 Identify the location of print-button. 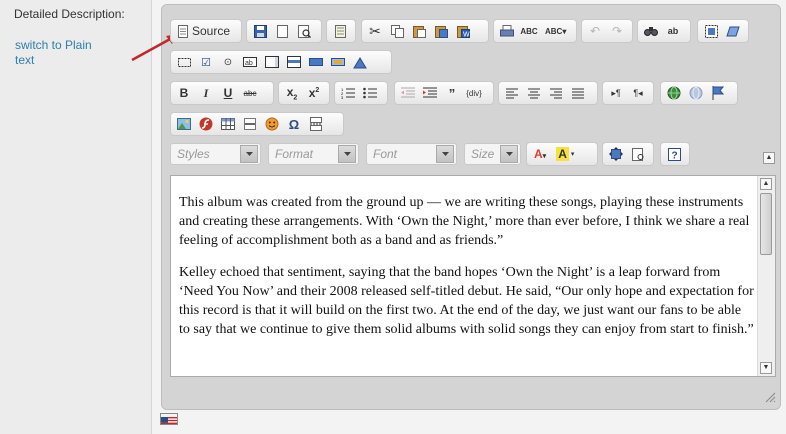
(507, 31).